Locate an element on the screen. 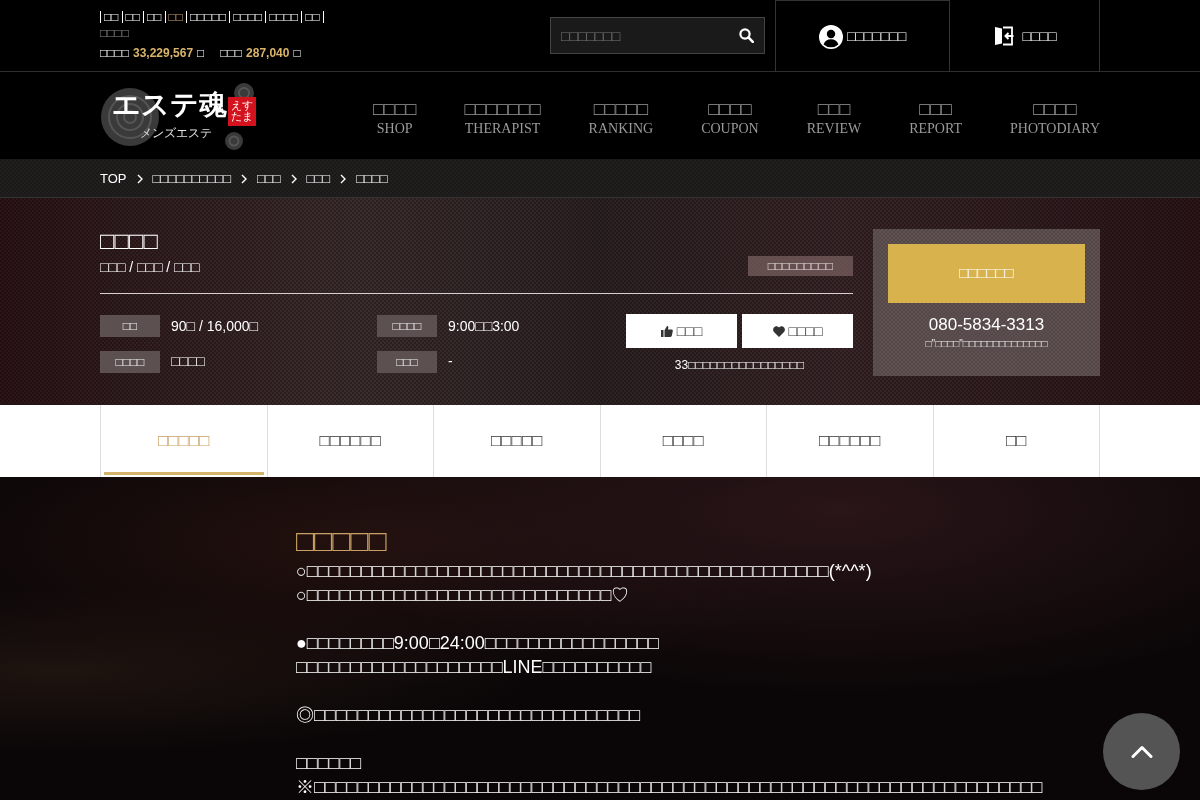  stat-value: 287,040 is located at coordinates (268, 53).